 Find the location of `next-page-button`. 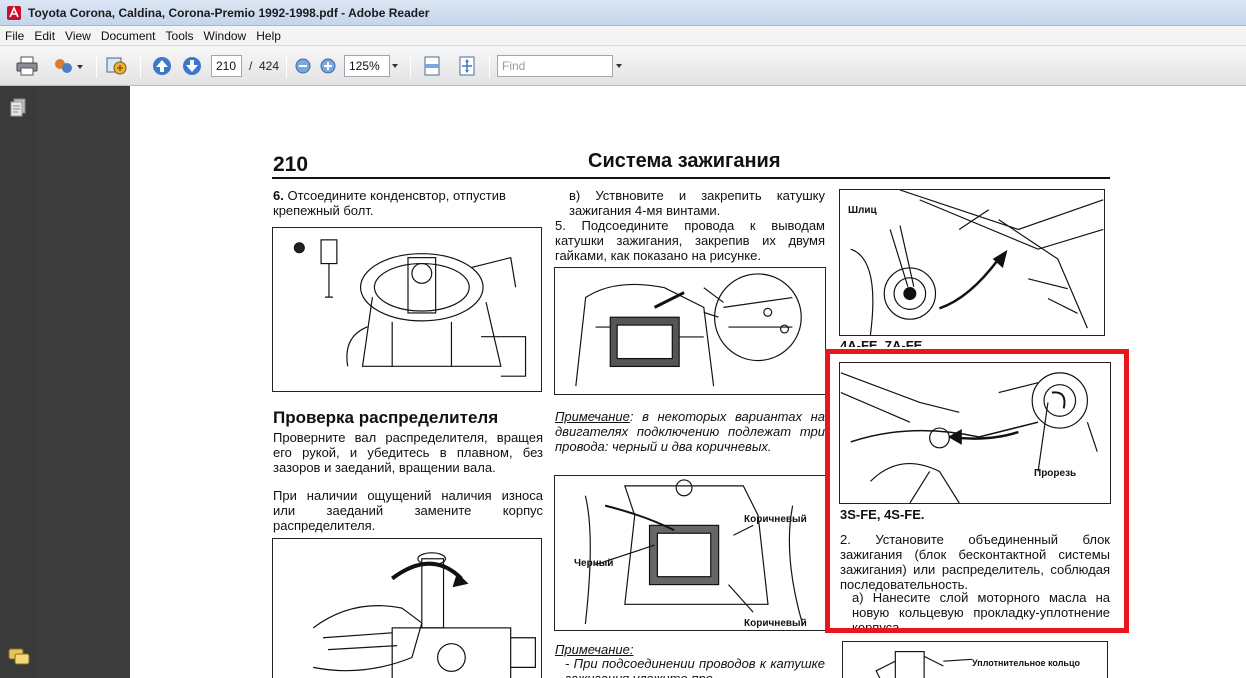

next-page-button is located at coordinates (192, 66).